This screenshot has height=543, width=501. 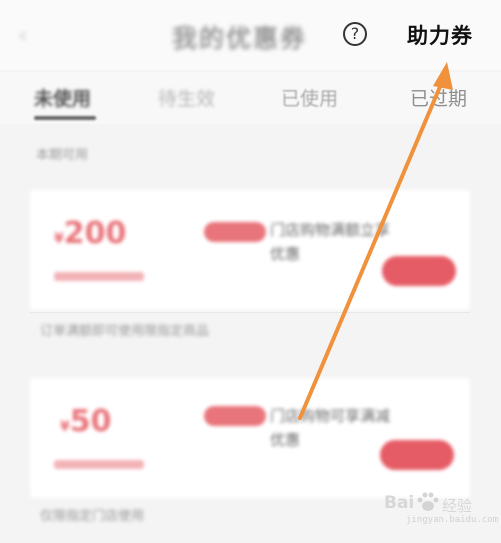 I want to click on tab-bar: 未使用 待生效 已使用 已过期, so click(x=250, y=98).